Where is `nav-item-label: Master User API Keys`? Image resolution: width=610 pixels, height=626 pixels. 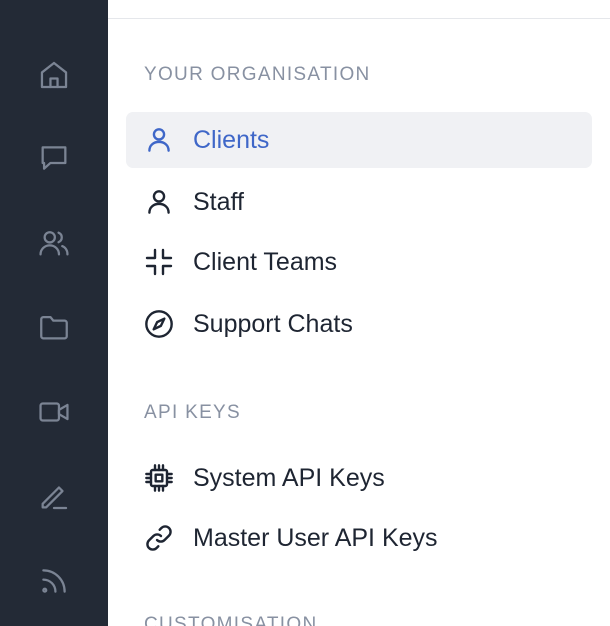
nav-item-label: Master User API Keys is located at coordinates (315, 537).